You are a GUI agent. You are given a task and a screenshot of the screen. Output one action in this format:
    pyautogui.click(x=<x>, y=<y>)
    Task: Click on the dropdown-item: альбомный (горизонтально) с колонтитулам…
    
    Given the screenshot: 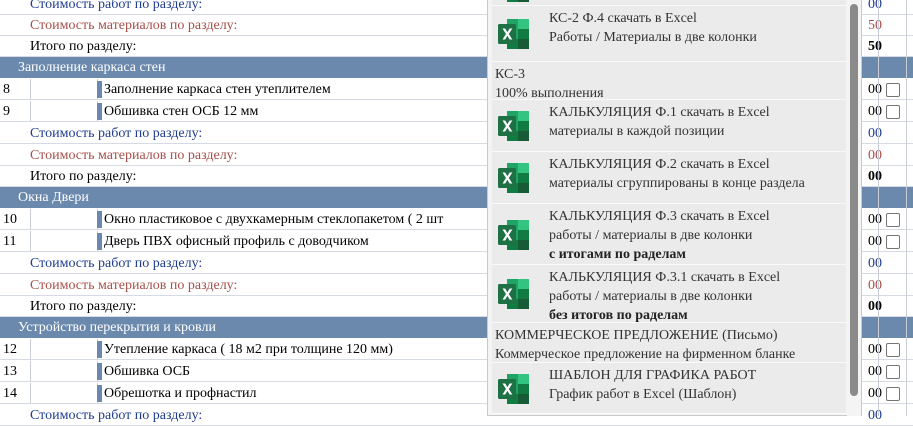 What is the action you would take?
    pyautogui.click(x=669, y=3)
    